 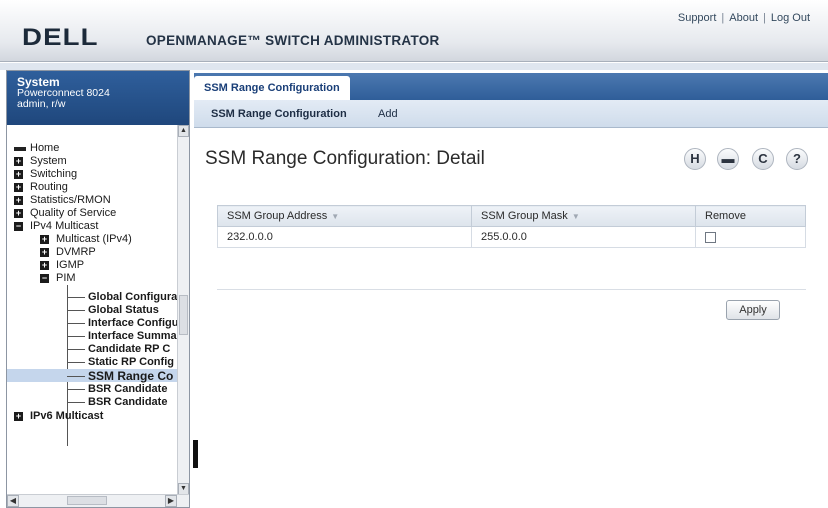 I want to click on scroll-left-icon: ◀, so click(x=13, y=501).